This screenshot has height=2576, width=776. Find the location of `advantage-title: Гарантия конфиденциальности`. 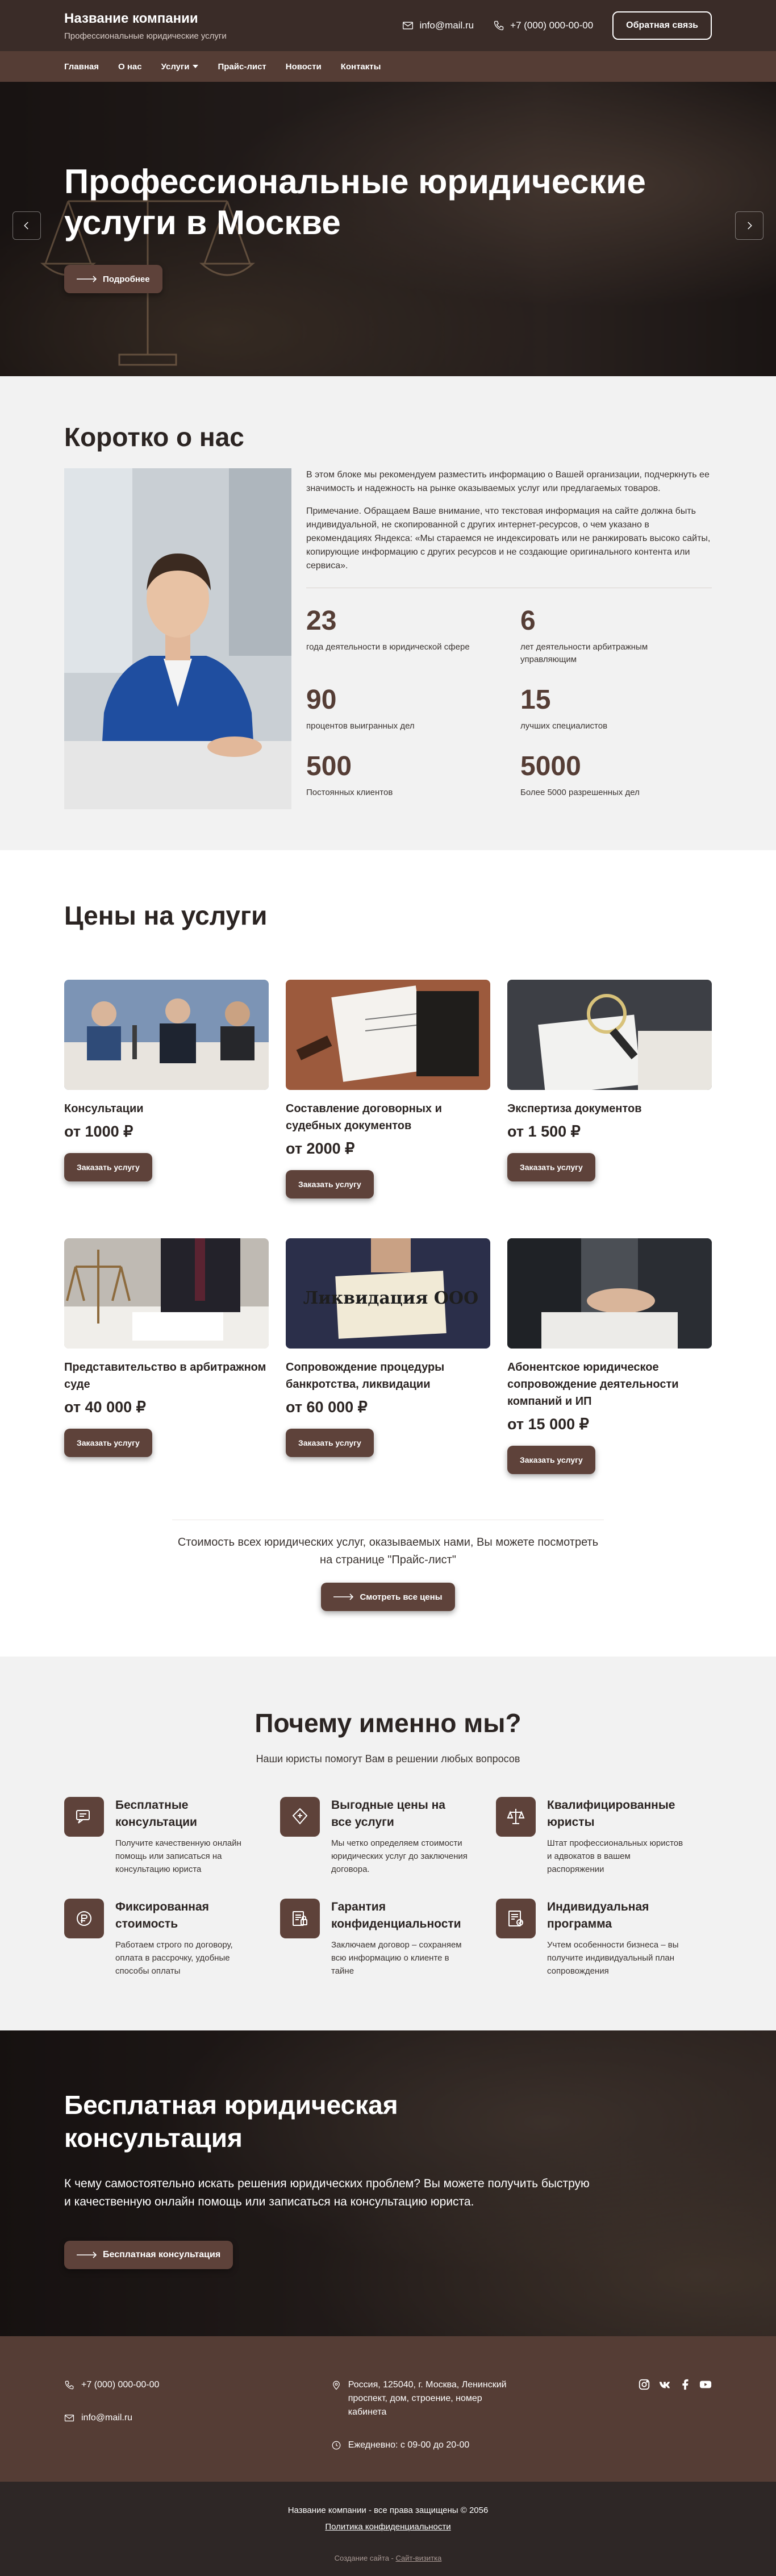

advantage-title: Гарантия конфиденциальности is located at coordinates (396, 1915).